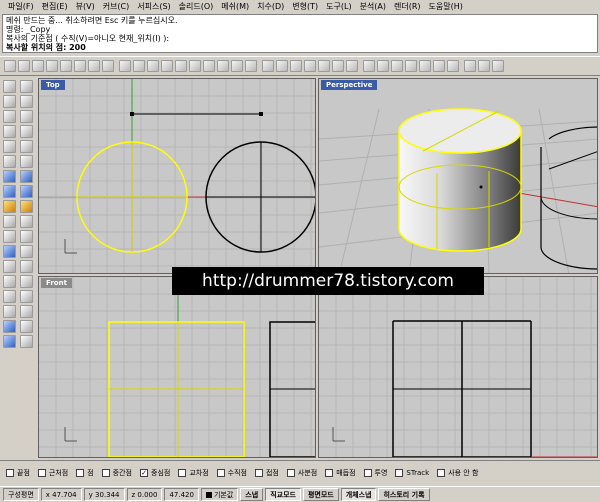  I want to click on planar-toggle: 평면모드, so click(320, 494).